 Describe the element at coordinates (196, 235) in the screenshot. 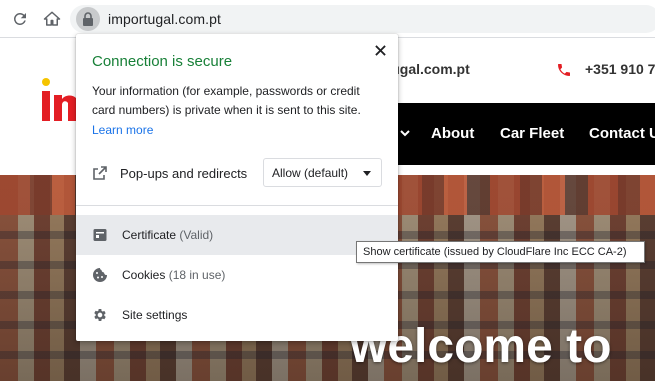

I see `certificate-status: (Valid)` at that location.